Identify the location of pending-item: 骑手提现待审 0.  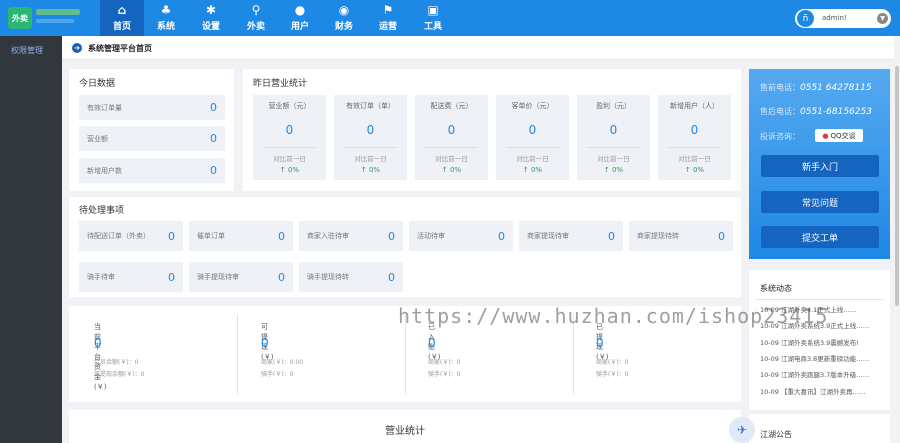
(241, 277).